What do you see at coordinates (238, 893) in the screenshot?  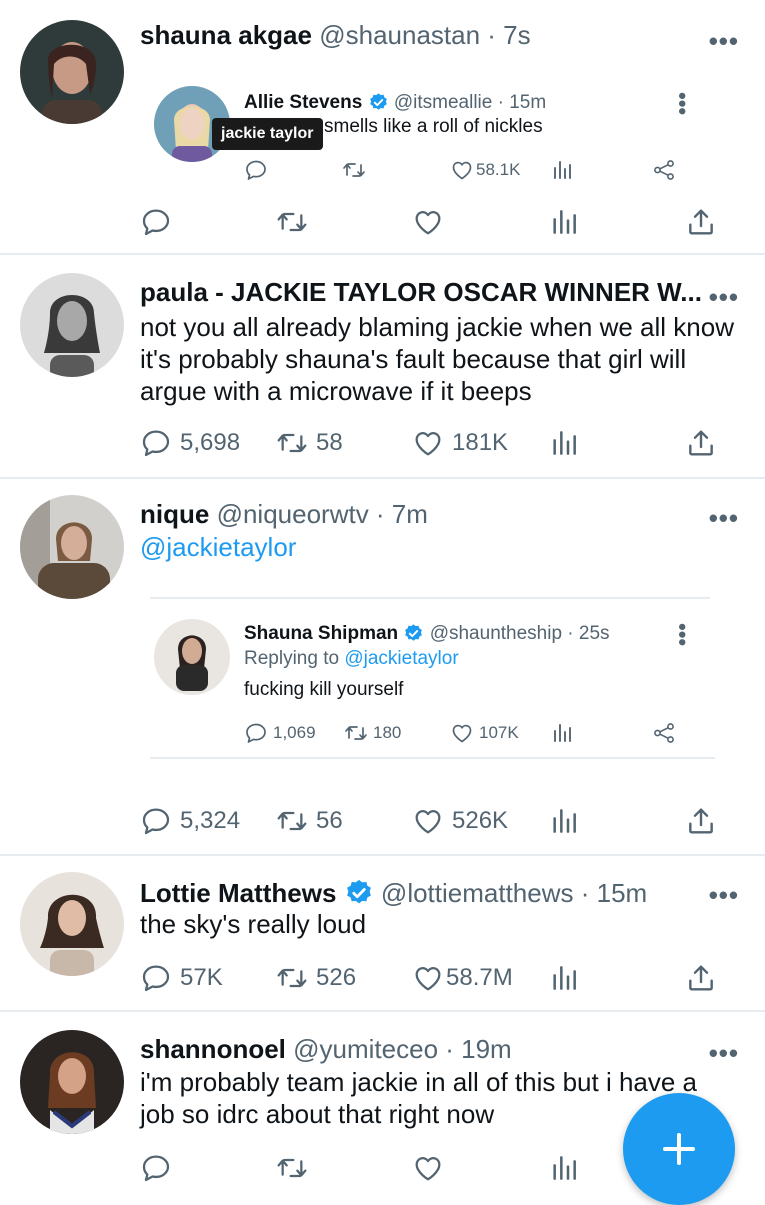 I see `display-name: Lottie Matthews` at bounding box center [238, 893].